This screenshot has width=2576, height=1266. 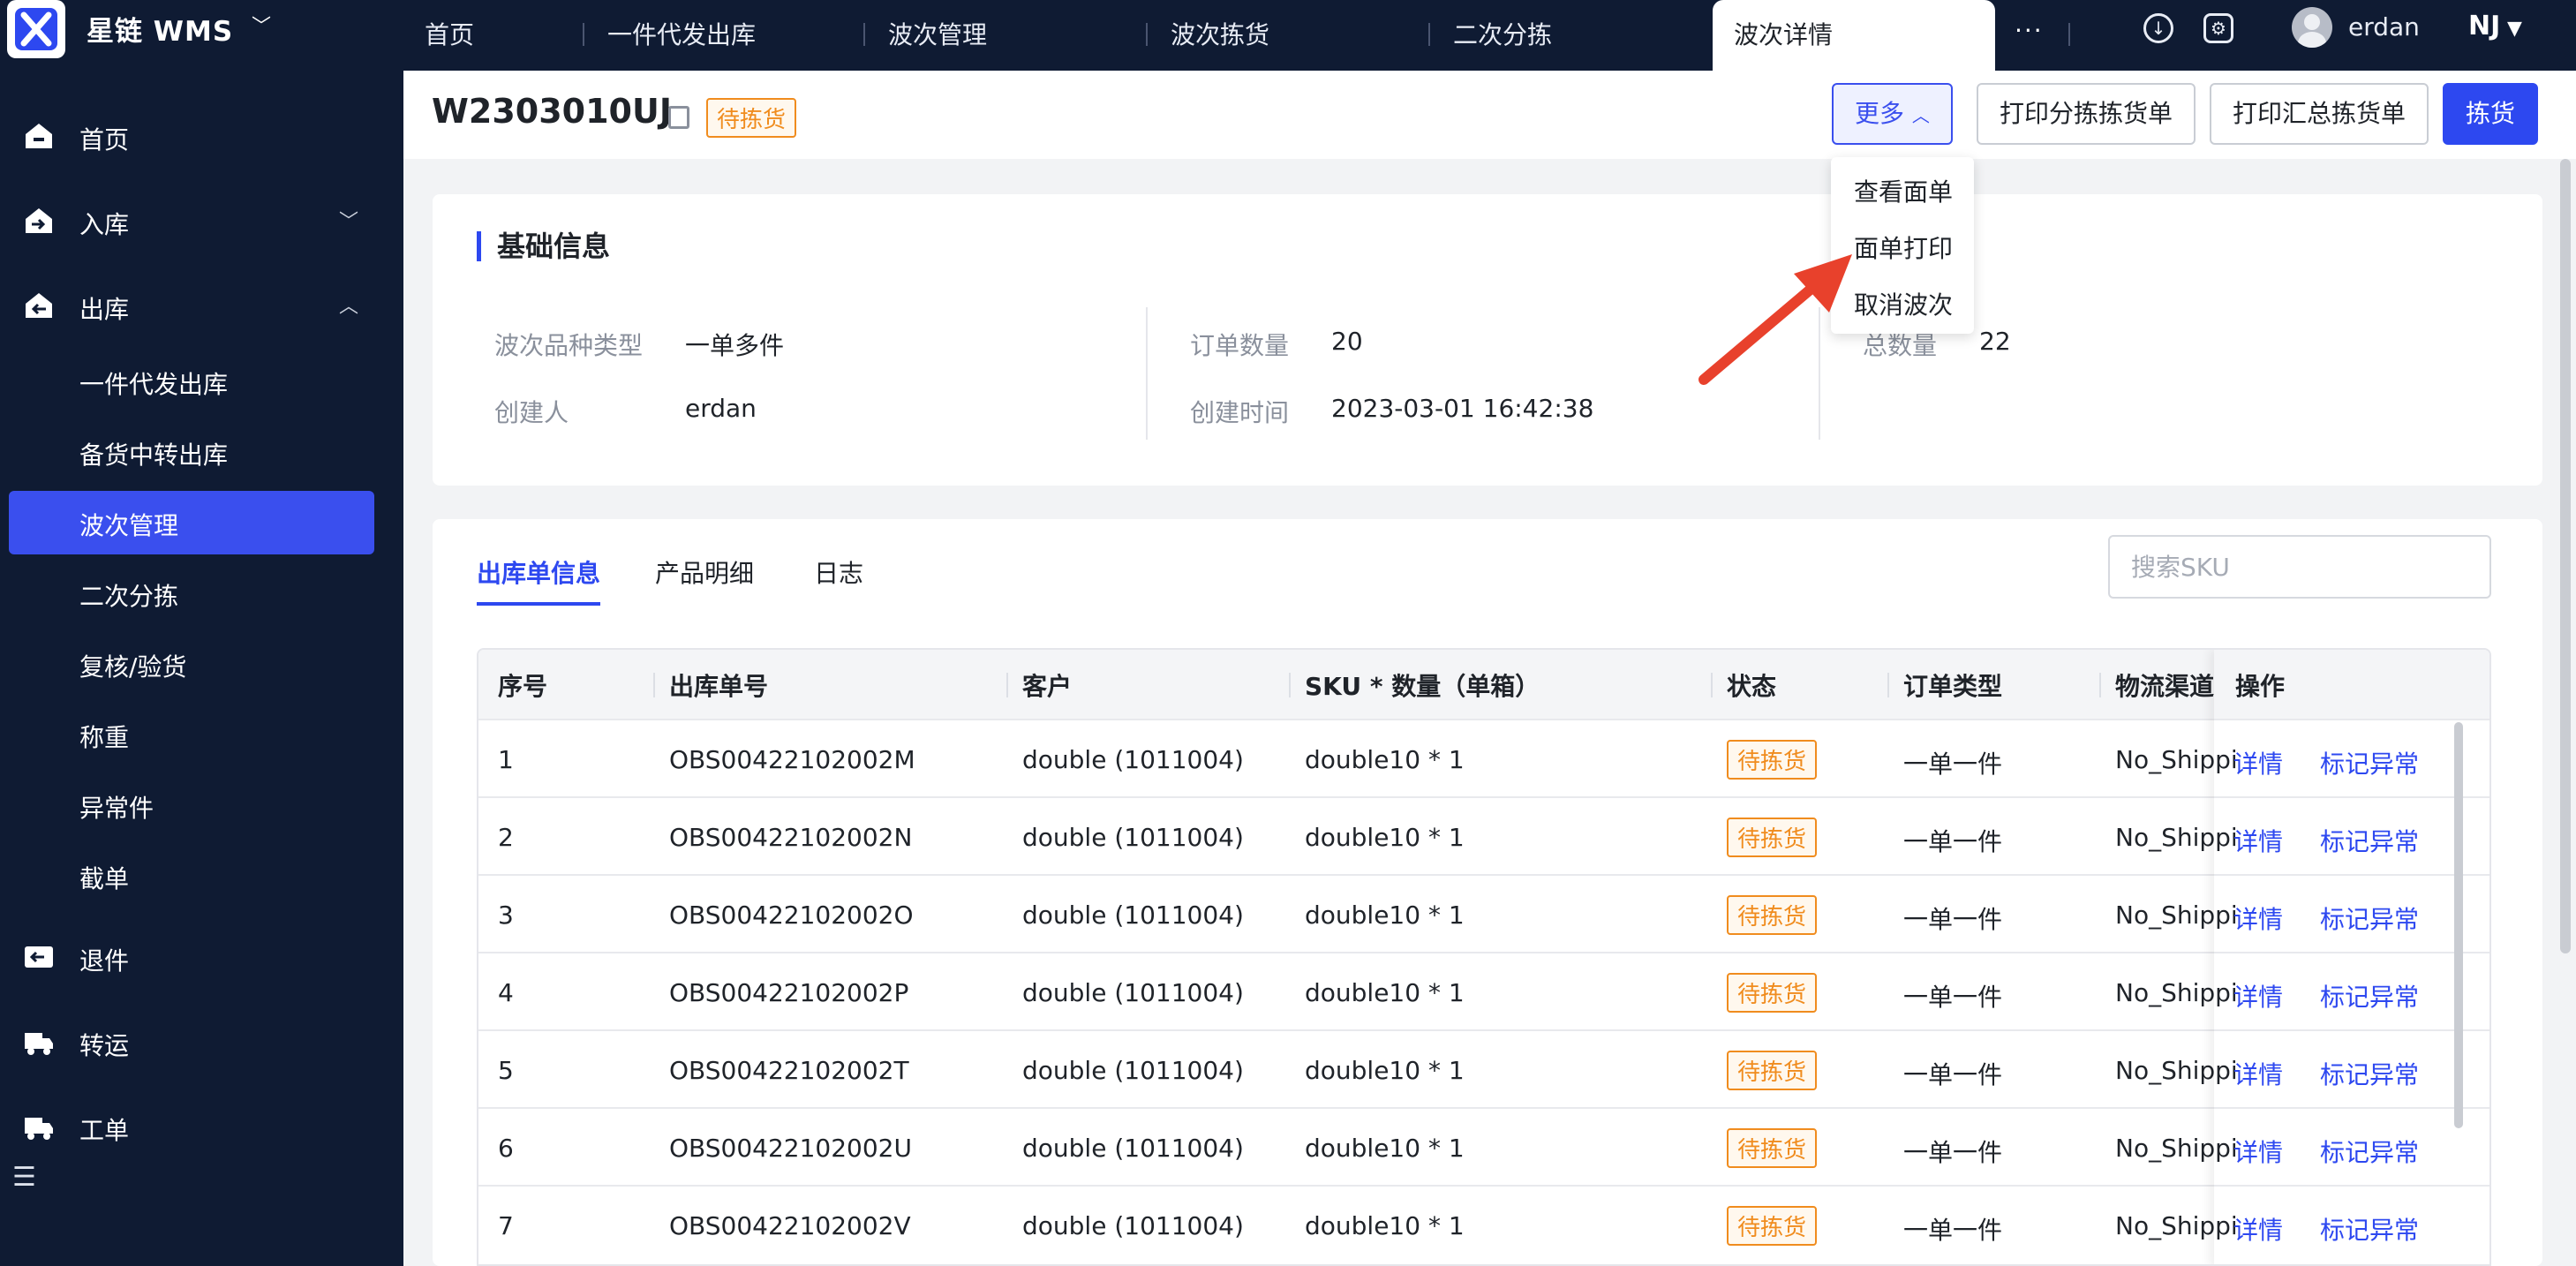 I want to click on info-label: 创建人, so click(x=532, y=413).